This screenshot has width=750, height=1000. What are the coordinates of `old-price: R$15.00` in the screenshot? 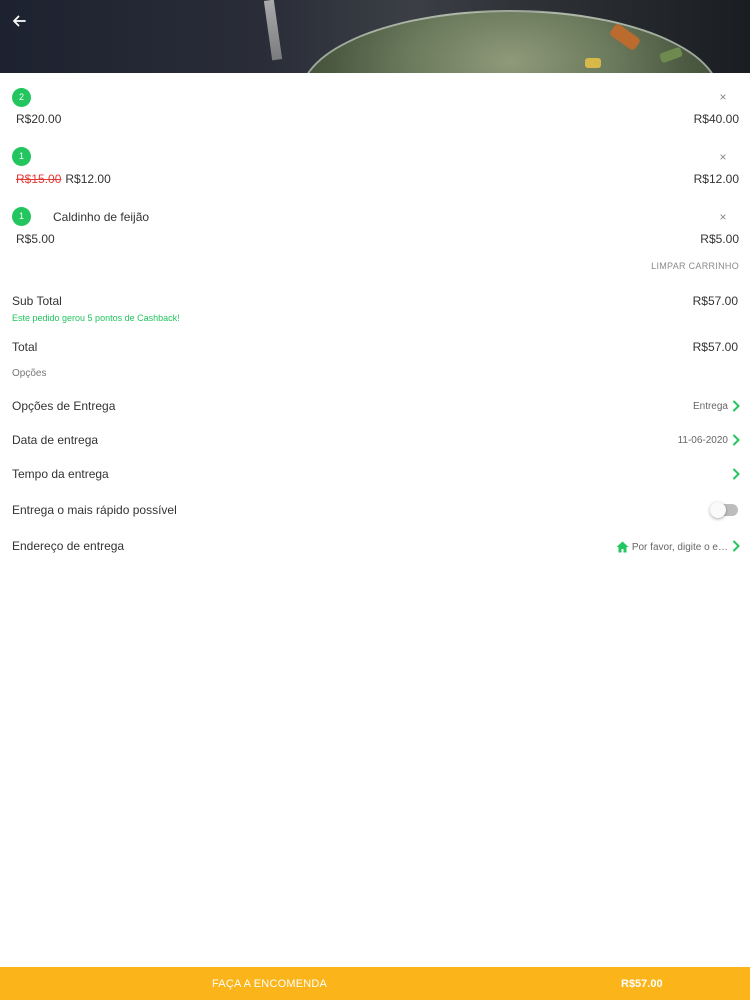 It's located at (39, 179).